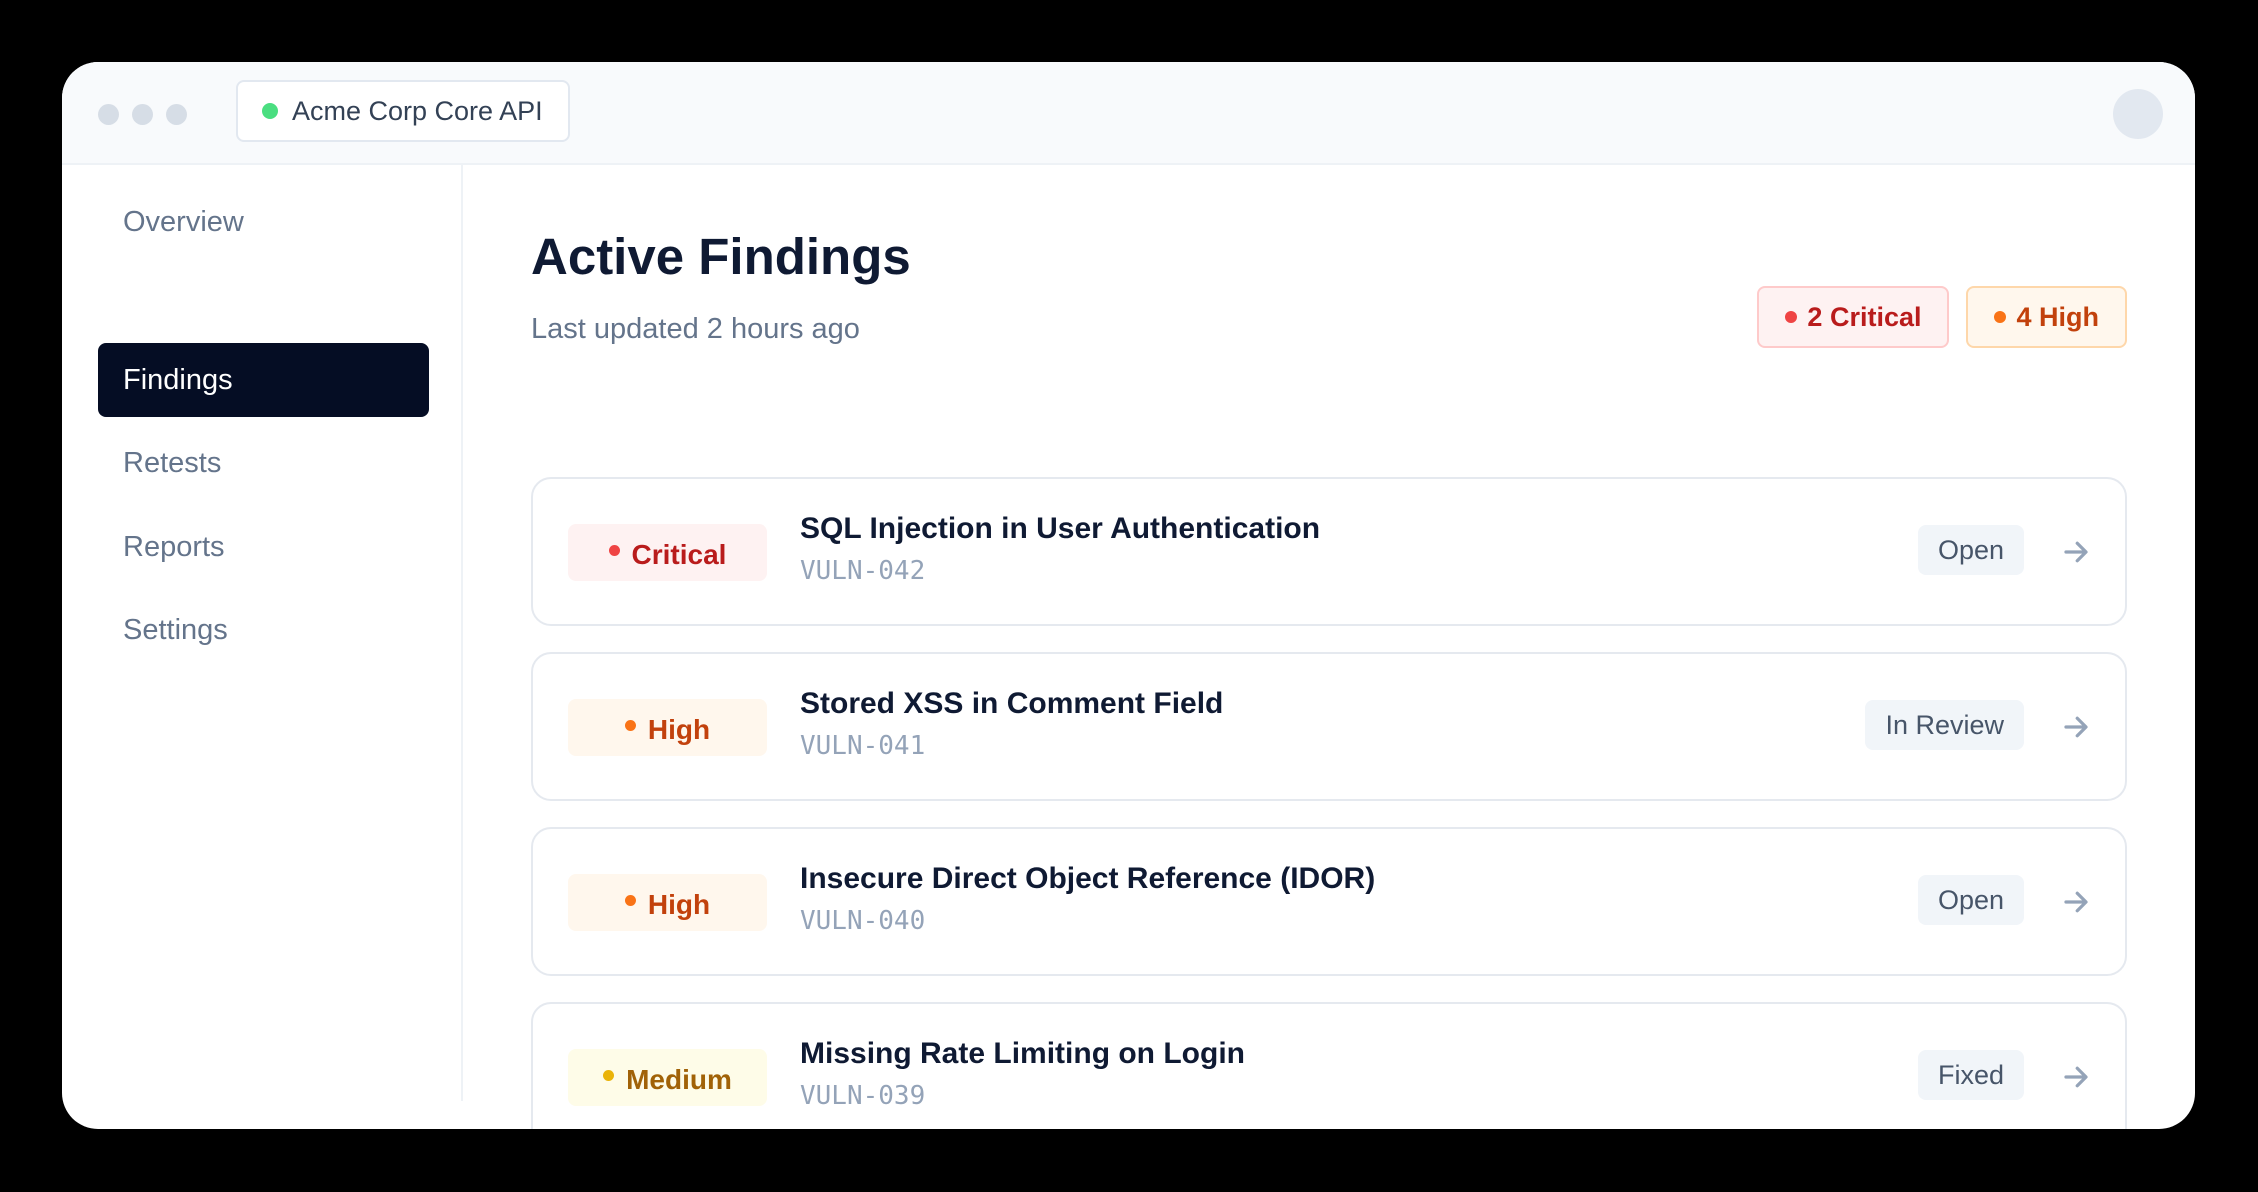 This screenshot has height=1192, width=2258. Describe the element at coordinates (175, 629) in the screenshot. I see `sidebar-item-label: Settings` at that location.